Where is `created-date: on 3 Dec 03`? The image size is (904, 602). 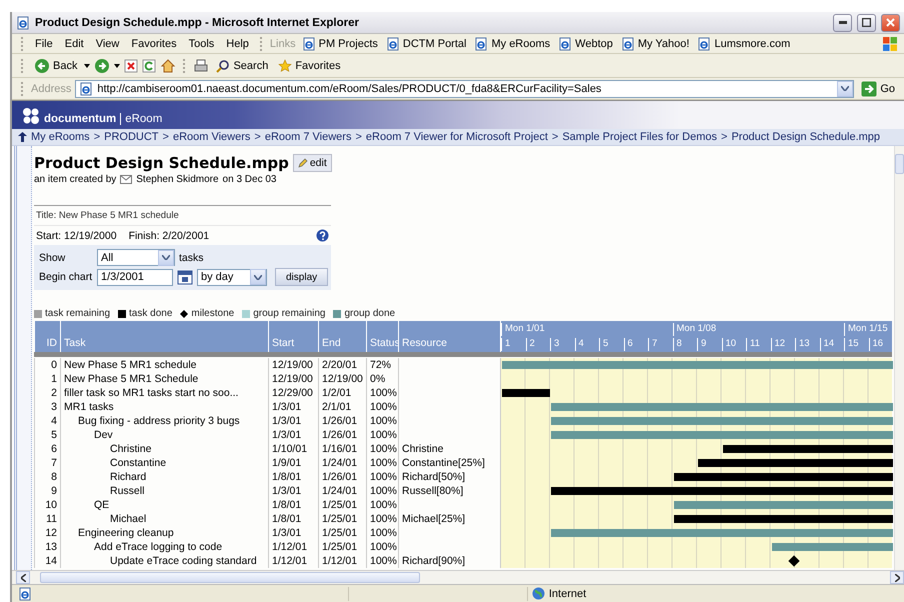
created-date: on 3 Dec 03 is located at coordinates (249, 179).